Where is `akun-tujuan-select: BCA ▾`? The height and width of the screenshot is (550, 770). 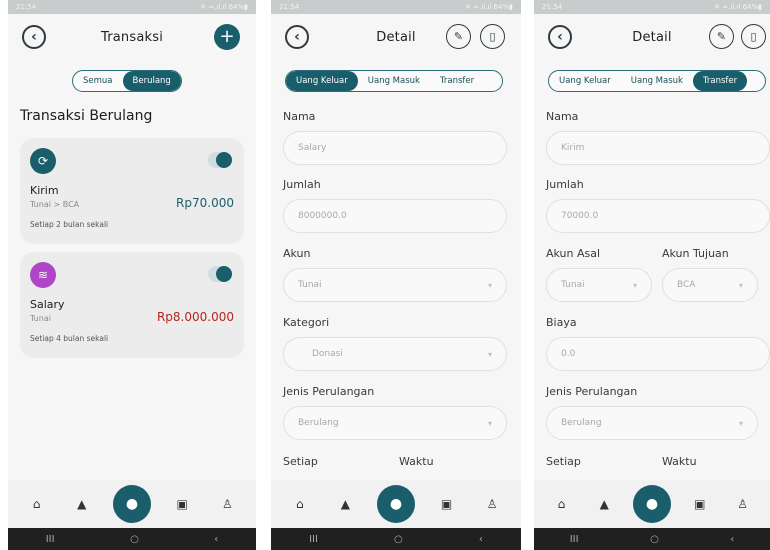 akun-tujuan-select: BCA ▾ is located at coordinates (710, 285).